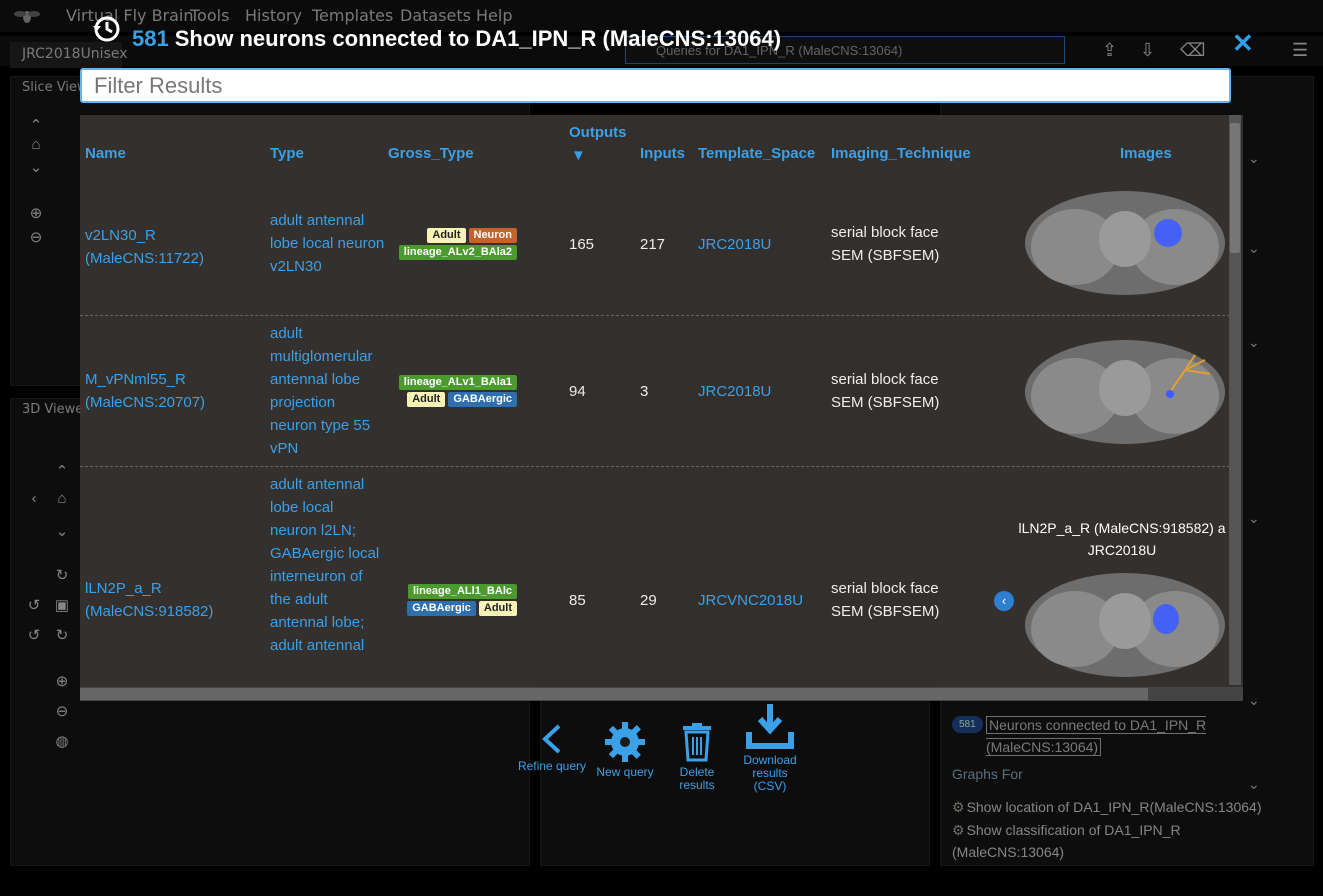 The width and height of the screenshot is (1323, 896). What do you see at coordinates (697, 742) in the screenshot?
I see `trash-icon` at bounding box center [697, 742].